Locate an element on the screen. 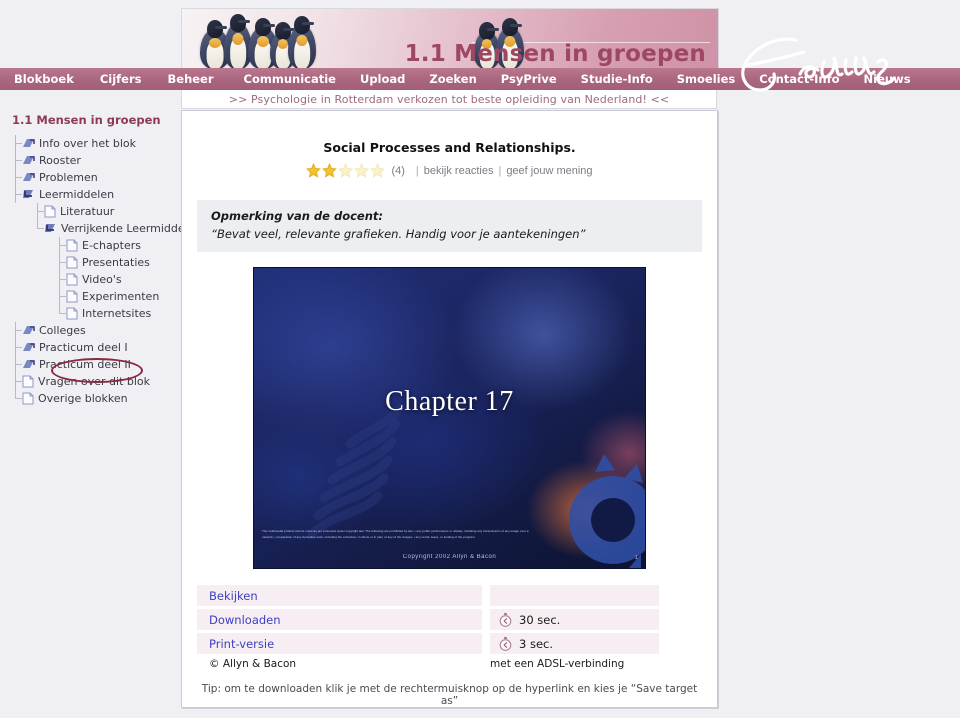 This screenshot has height=718, width=960. slide-copyright: Copyright 2002 Allyn & Bacon is located at coordinates (449, 557).